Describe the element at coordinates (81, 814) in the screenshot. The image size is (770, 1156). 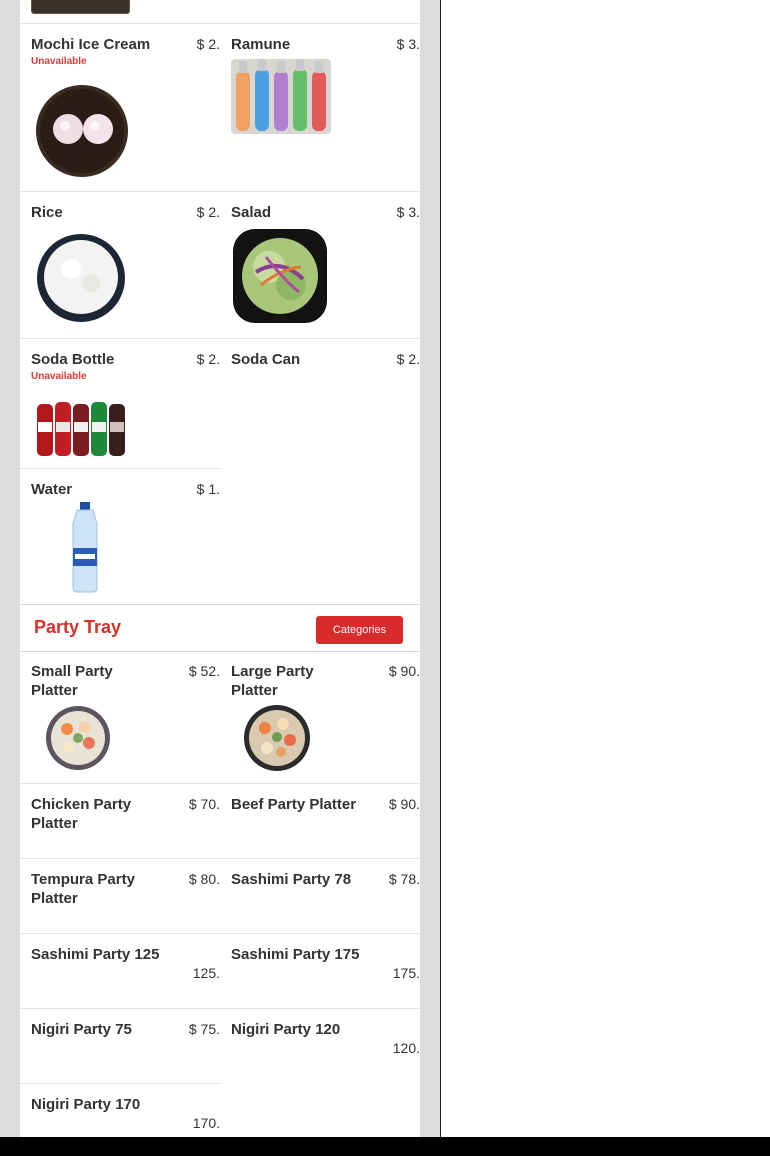
I see `item-name: Chicken Party Platter` at that location.